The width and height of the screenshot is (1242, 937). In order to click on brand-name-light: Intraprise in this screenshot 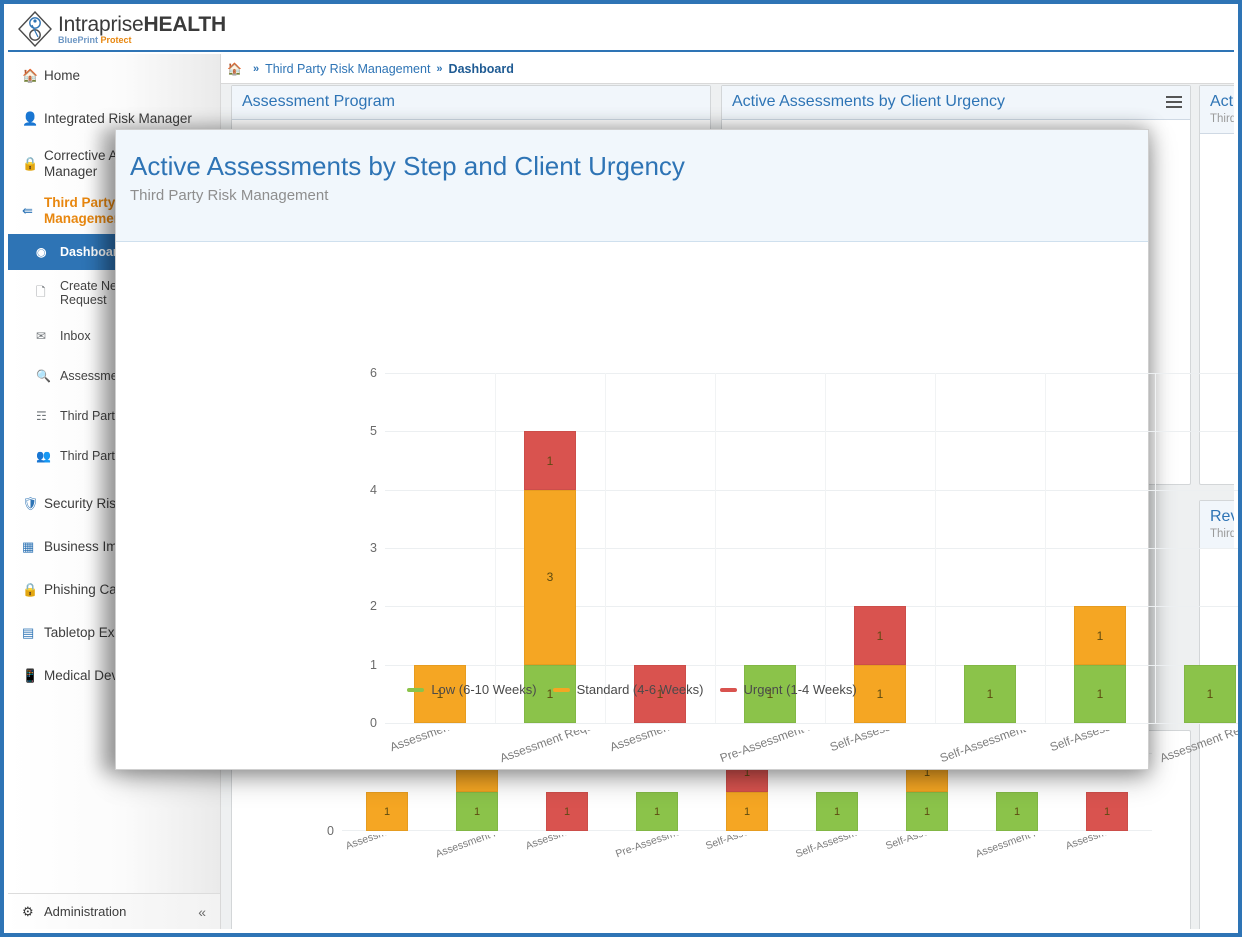, I will do `click(101, 24)`.